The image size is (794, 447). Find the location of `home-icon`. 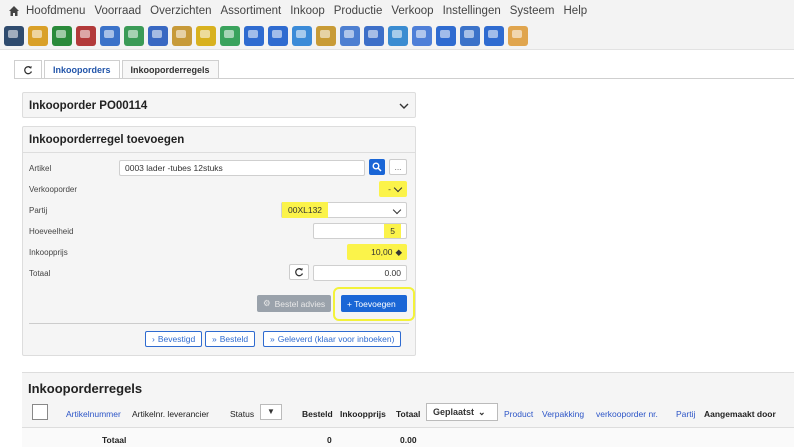

home-icon is located at coordinates (14, 11).